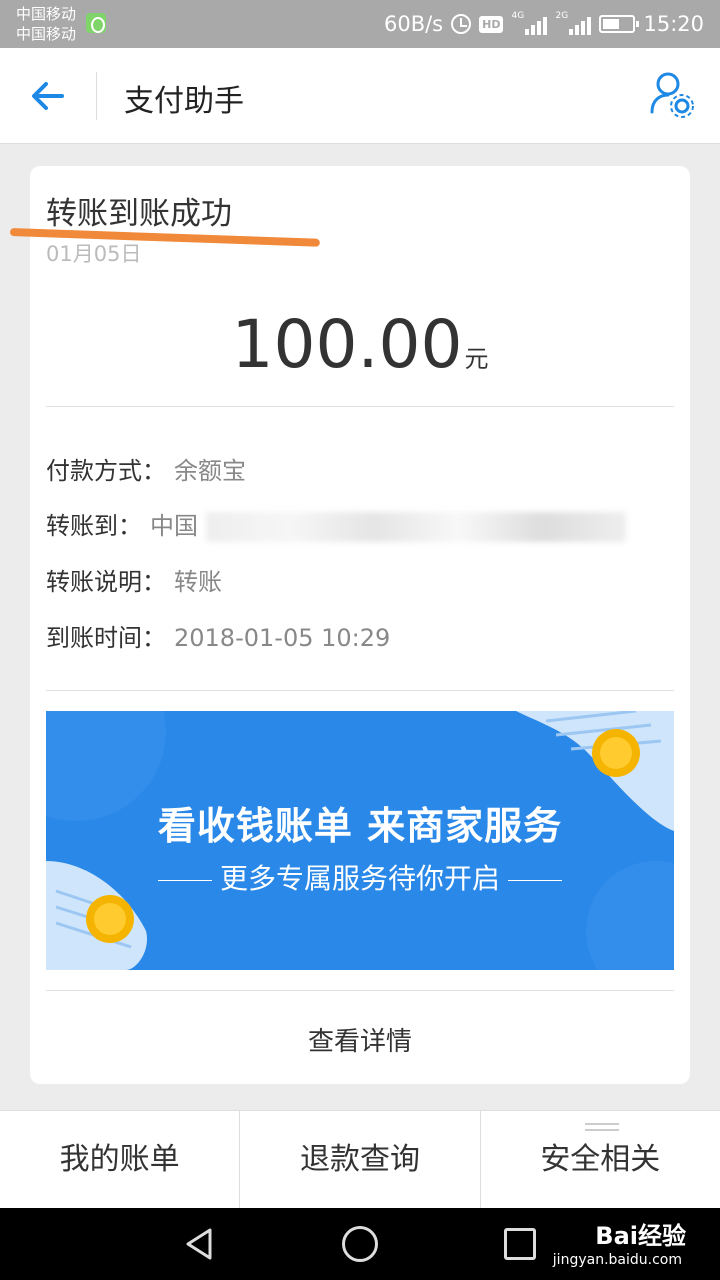  Describe the element at coordinates (672, 95) in the screenshot. I see `user-settings-icon` at that location.